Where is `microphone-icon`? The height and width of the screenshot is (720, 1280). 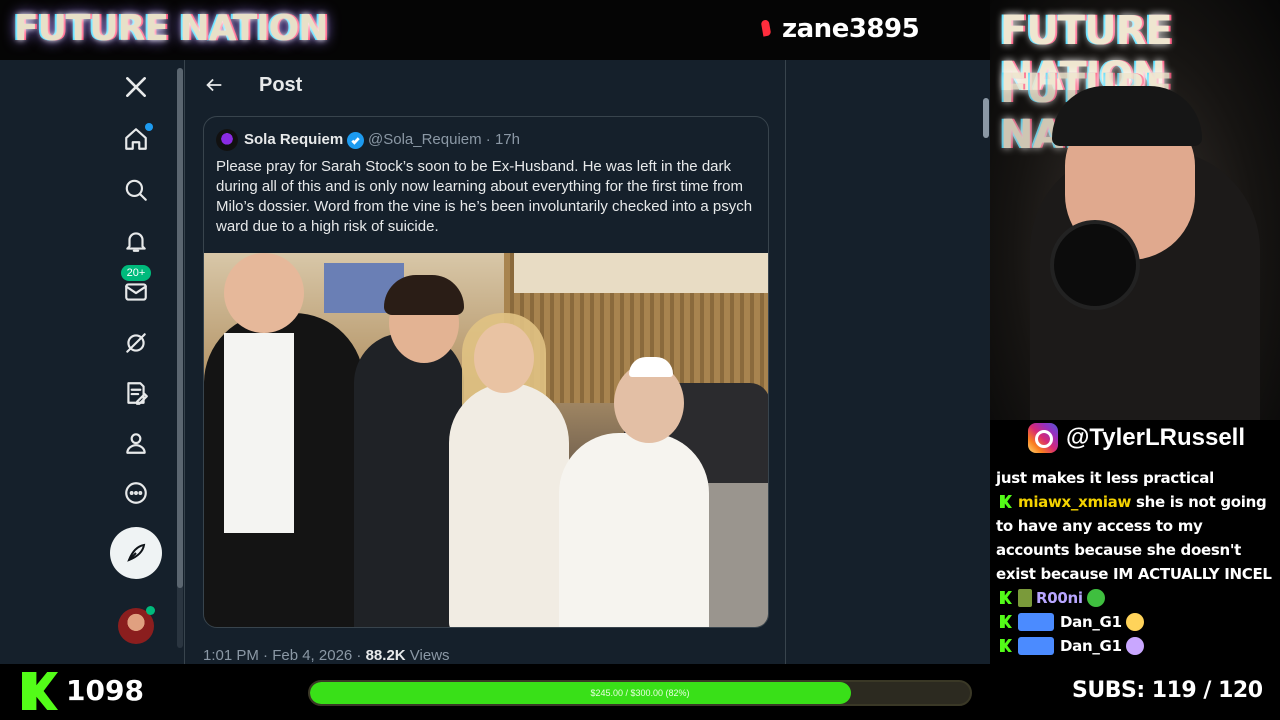 microphone-icon is located at coordinates (1095, 265).